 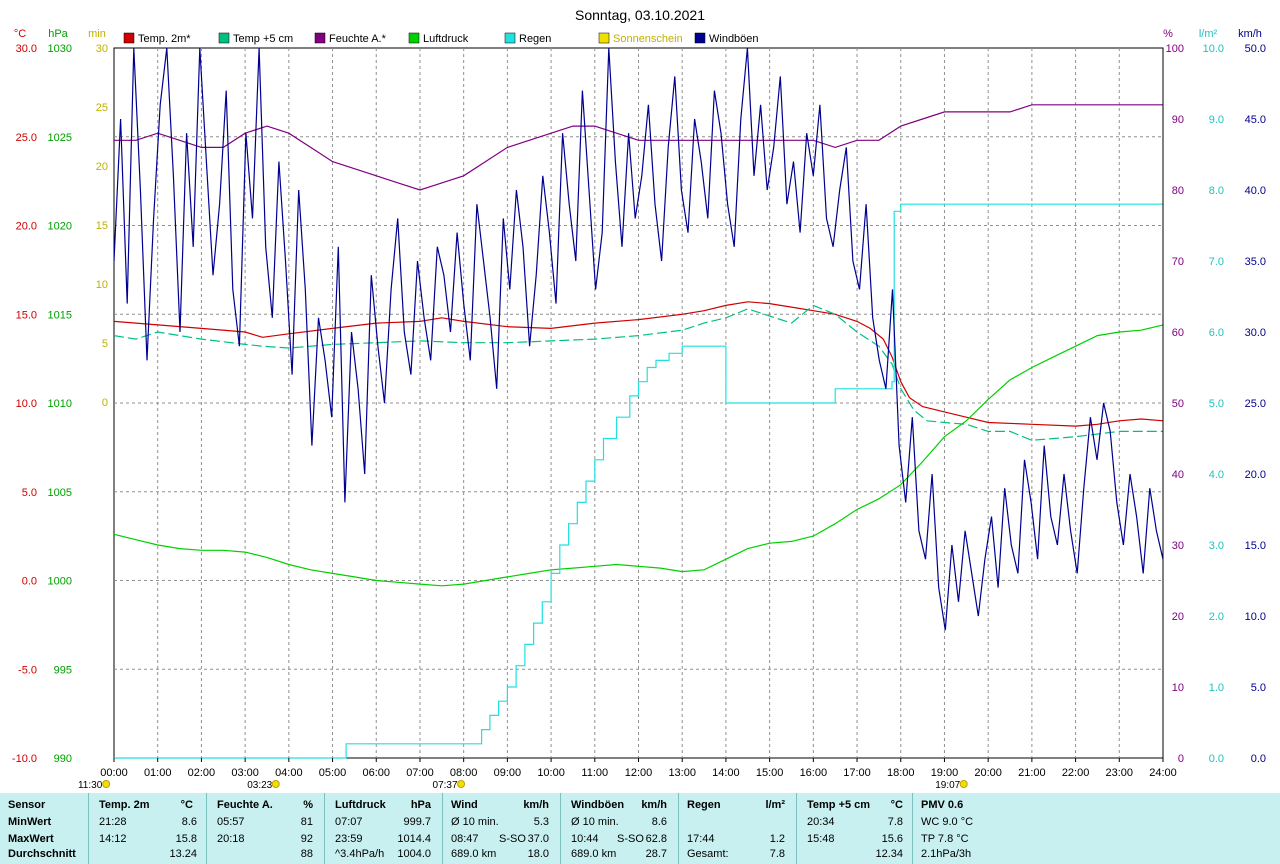 I want to click on stats-column-title: Luftdruck, so click(x=360, y=805).